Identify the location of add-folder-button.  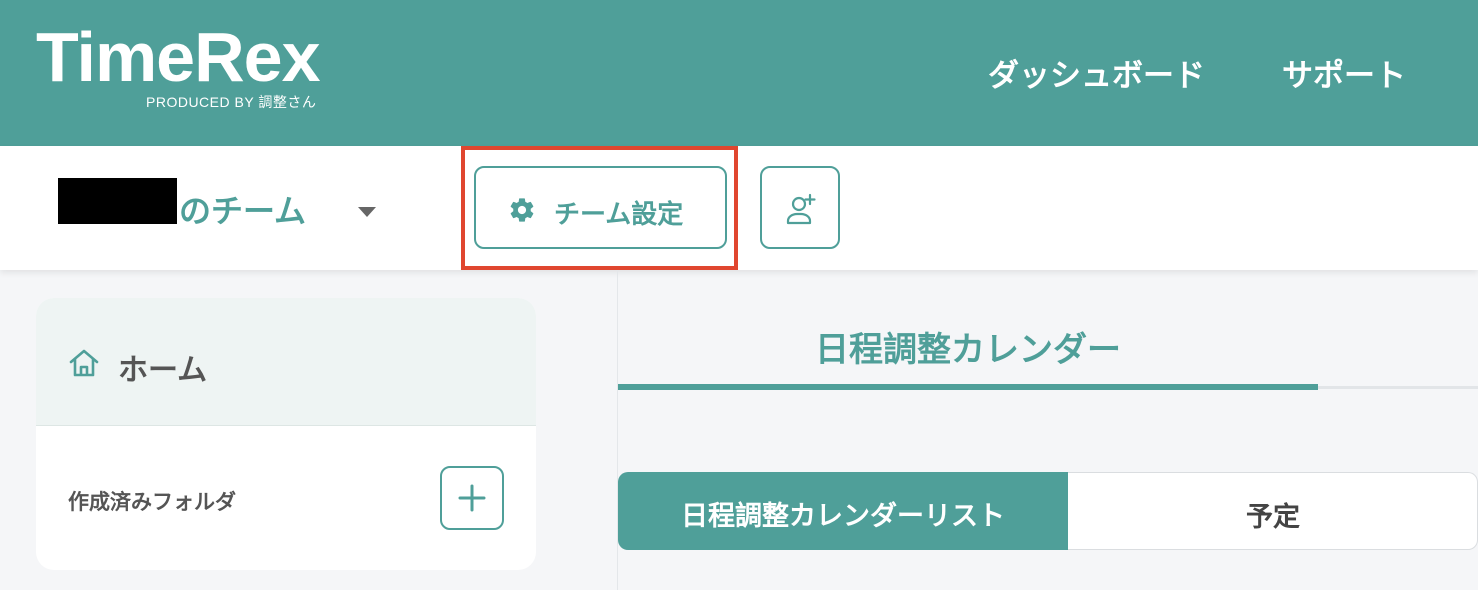
(472, 498).